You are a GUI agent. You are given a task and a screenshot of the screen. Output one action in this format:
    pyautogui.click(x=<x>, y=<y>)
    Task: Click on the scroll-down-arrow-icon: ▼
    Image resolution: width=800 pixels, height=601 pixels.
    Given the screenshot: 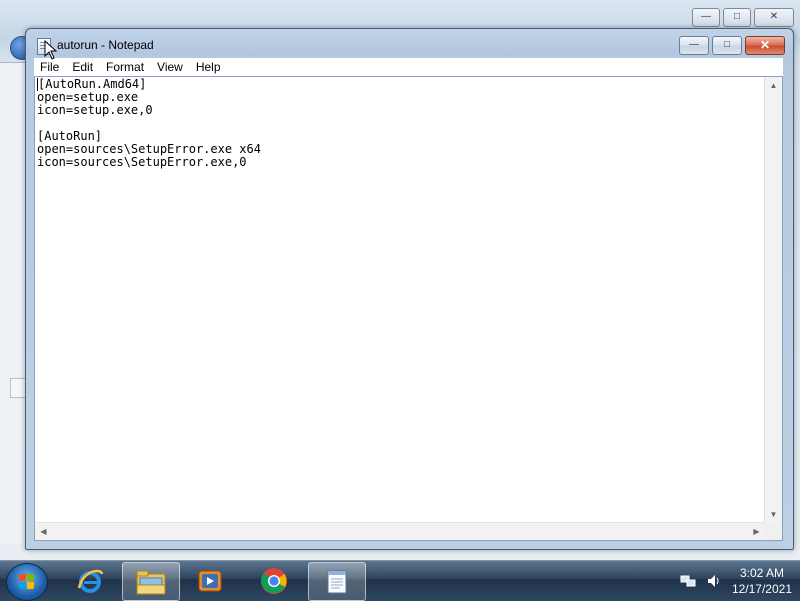 What is the action you would take?
    pyautogui.click(x=773, y=514)
    